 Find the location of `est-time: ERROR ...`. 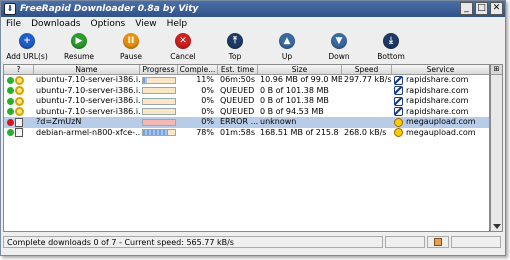

est-time: ERROR ... is located at coordinates (239, 122).